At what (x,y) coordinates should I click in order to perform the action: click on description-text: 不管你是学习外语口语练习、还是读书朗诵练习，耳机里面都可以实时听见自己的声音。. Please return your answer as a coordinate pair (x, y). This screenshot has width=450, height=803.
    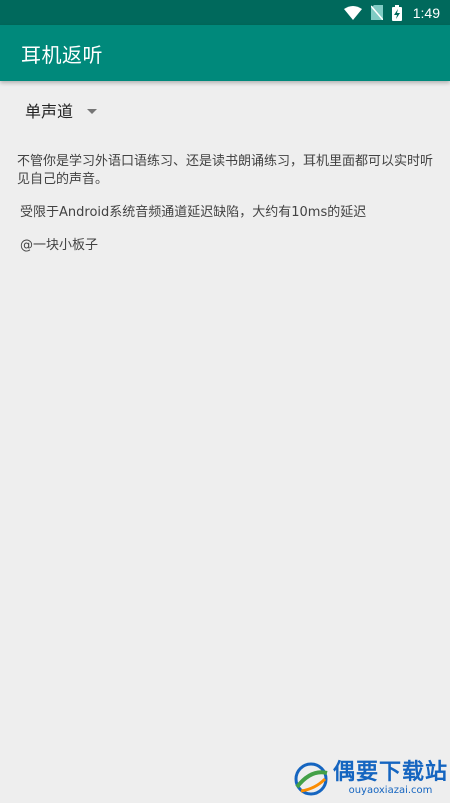
    Looking at the image, I should click on (225, 170).